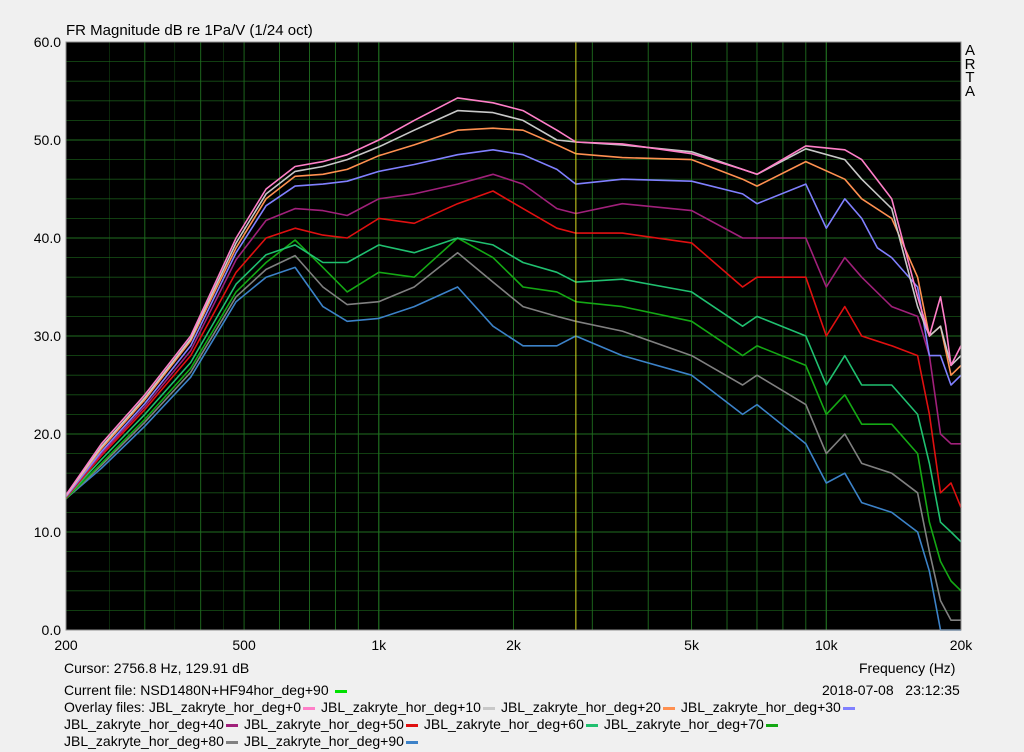 The width and height of the screenshot is (1024, 752). What do you see at coordinates (692, 645) in the screenshot?
I see `x-tick-label: 5k` at bounding box center [692, 645].